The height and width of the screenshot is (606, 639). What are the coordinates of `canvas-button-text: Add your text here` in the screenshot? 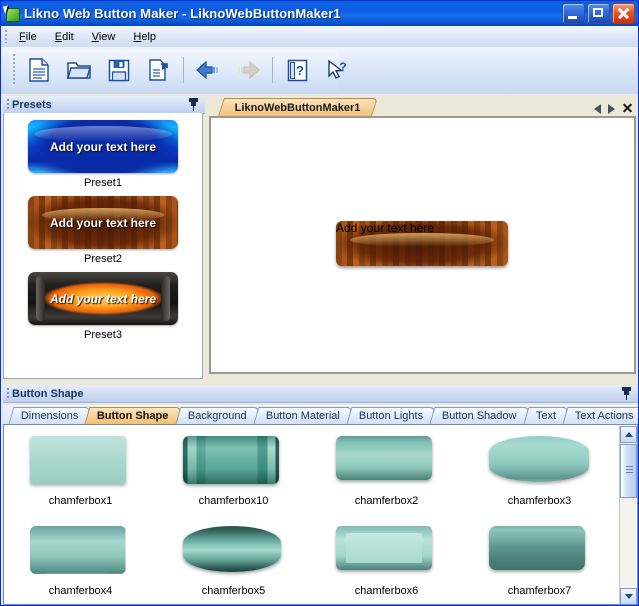 It's located at (385, 228).